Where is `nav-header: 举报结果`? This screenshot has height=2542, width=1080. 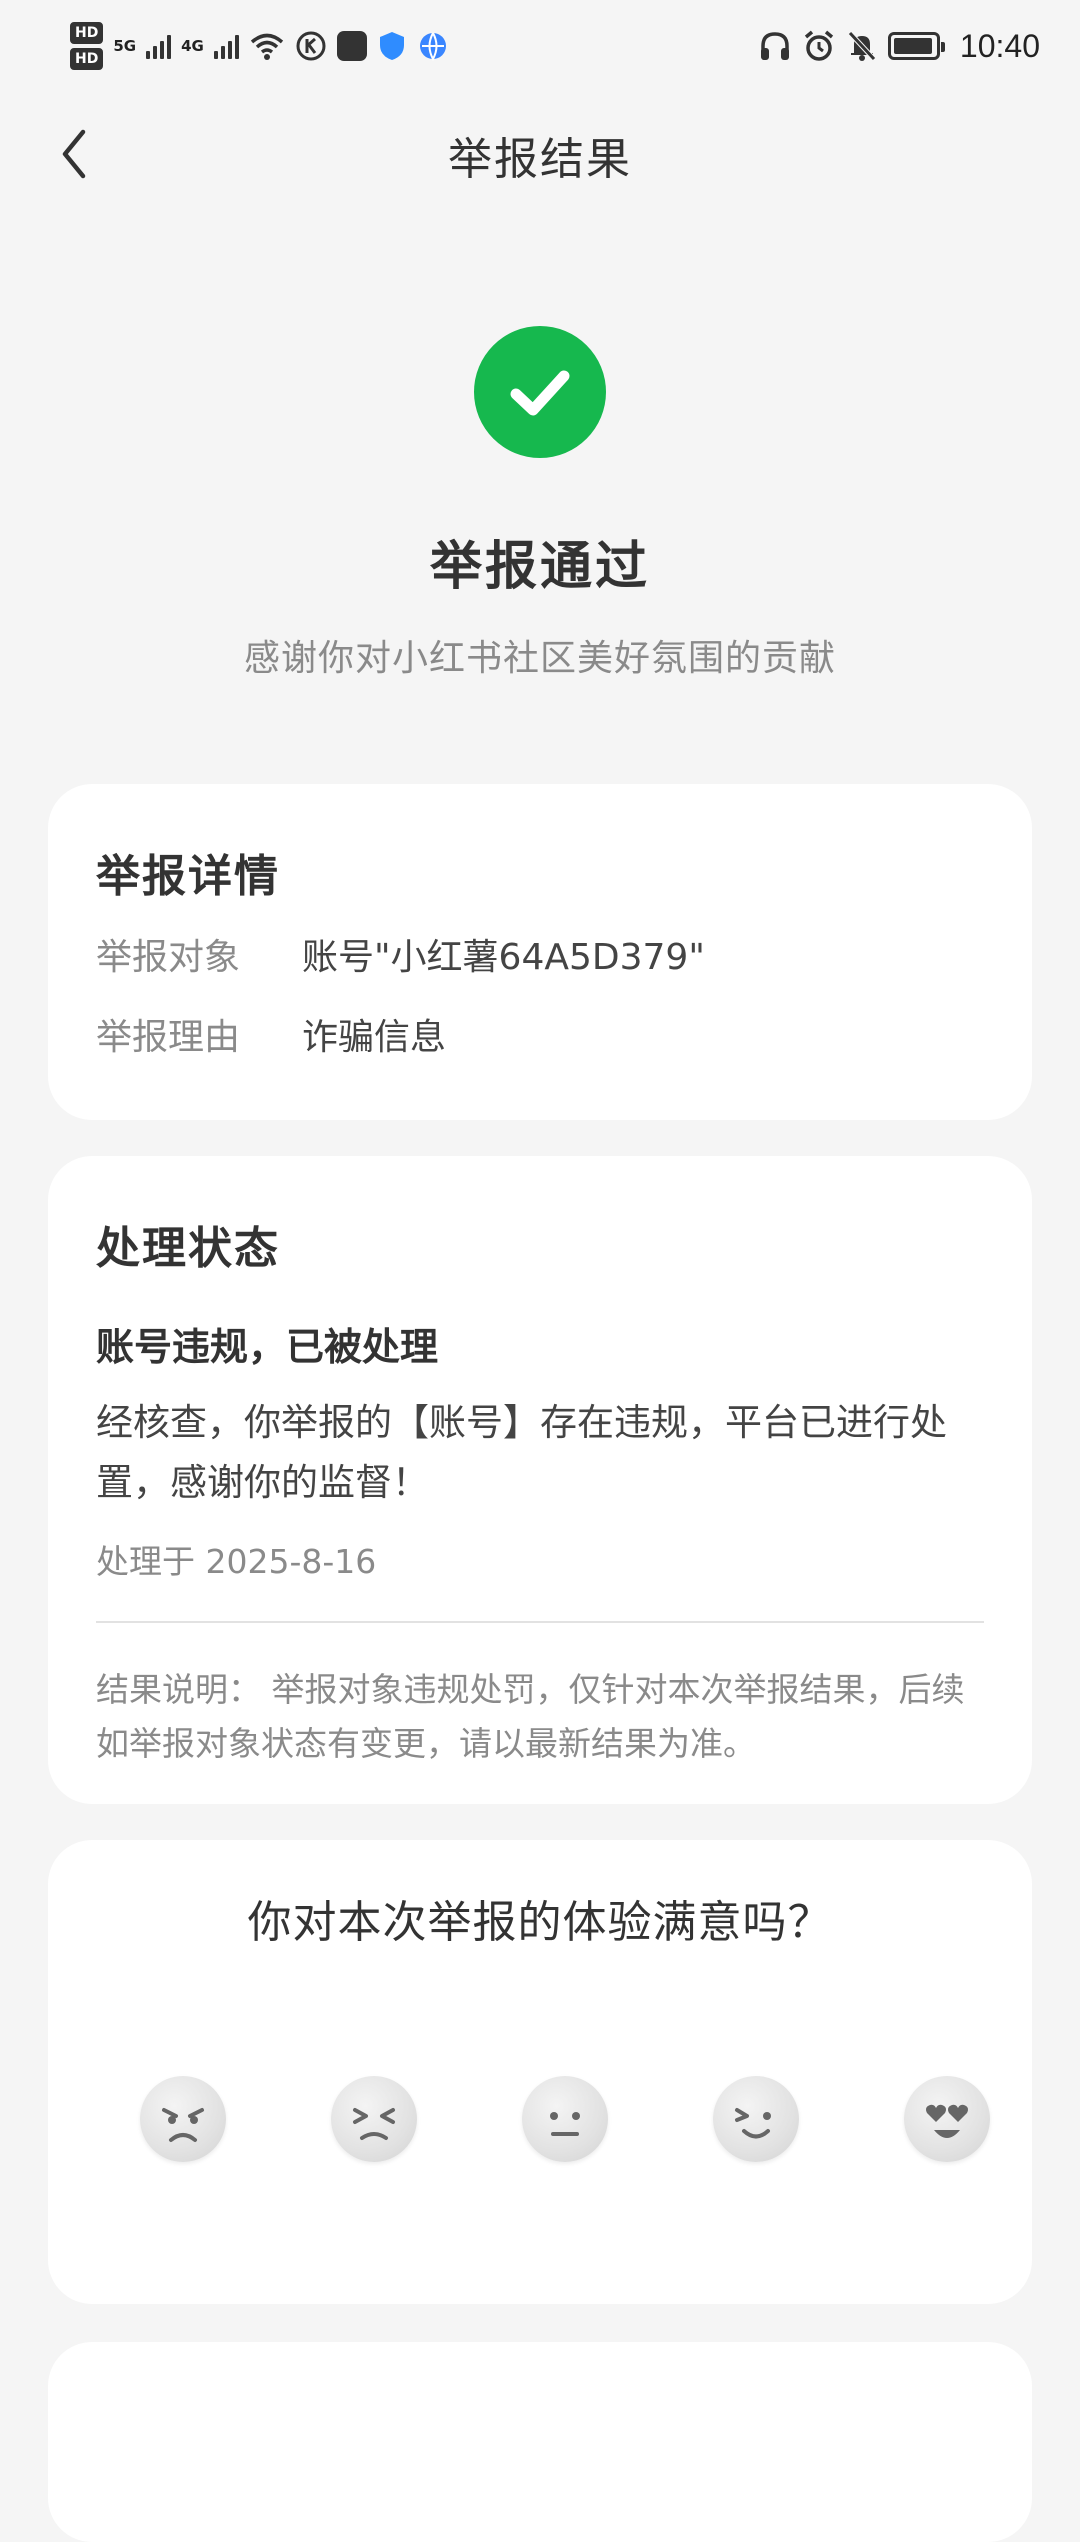 nav-header: 举报结果 is located at coordinates (540, 155).